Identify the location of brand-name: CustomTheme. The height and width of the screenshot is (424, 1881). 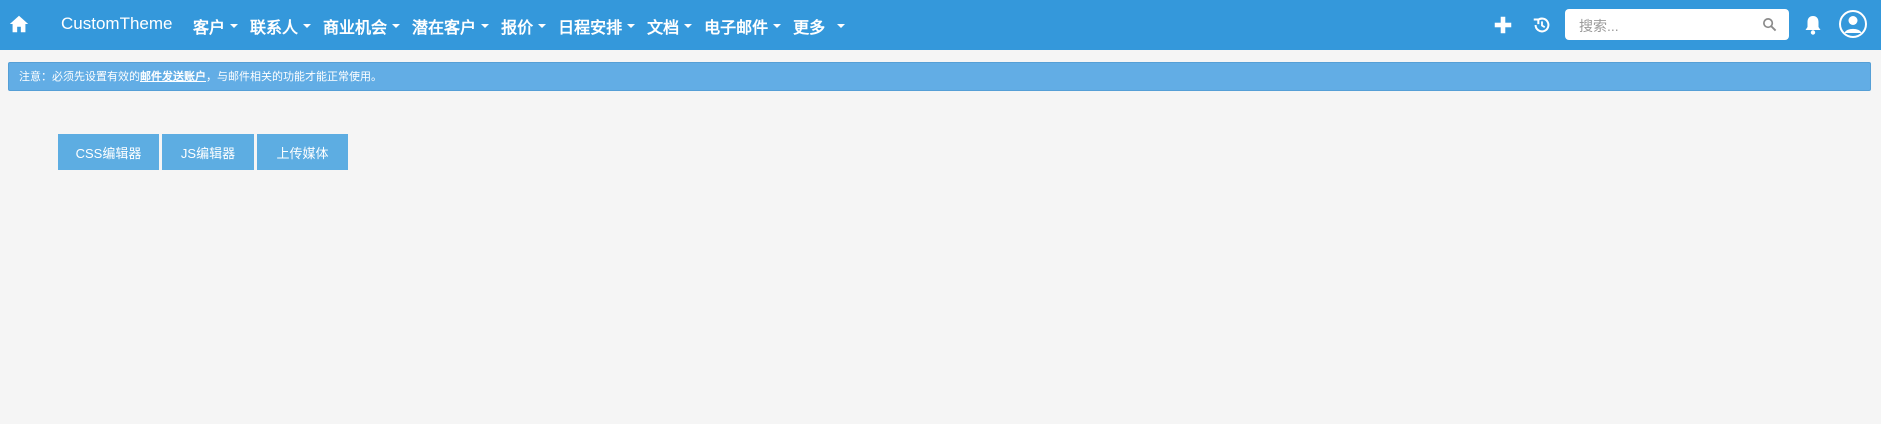
(116, 24).